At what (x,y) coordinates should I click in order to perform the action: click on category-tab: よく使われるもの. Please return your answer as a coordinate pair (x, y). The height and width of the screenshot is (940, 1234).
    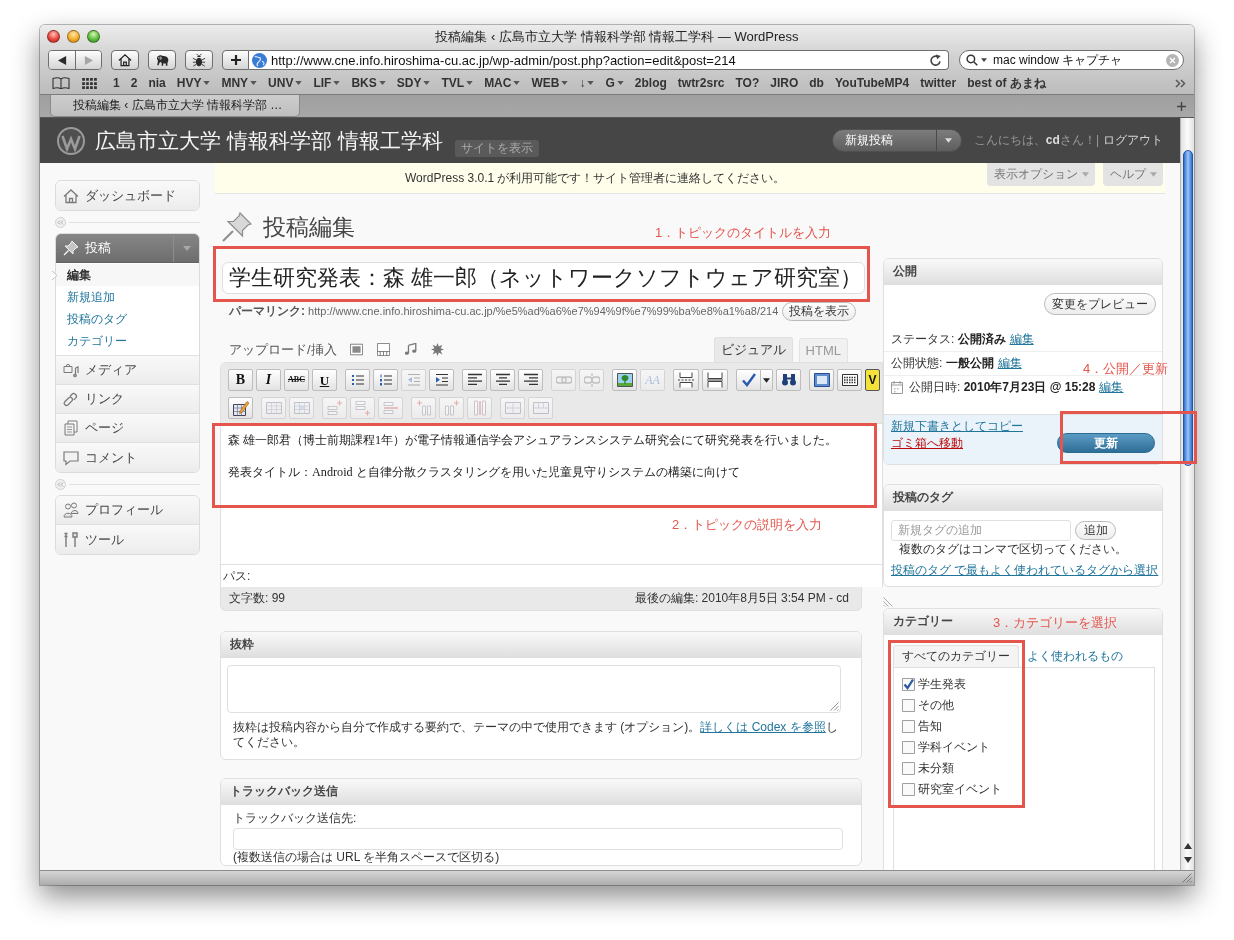
    Looking at the image, I should click on (1075, 656).